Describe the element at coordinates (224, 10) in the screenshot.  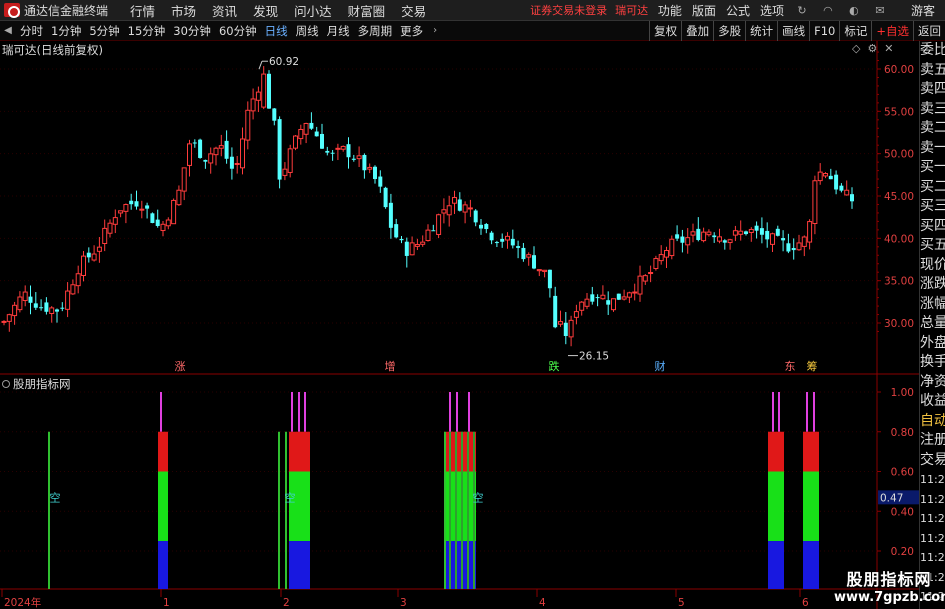
I see `menu-item-news: 资讯` at that location.